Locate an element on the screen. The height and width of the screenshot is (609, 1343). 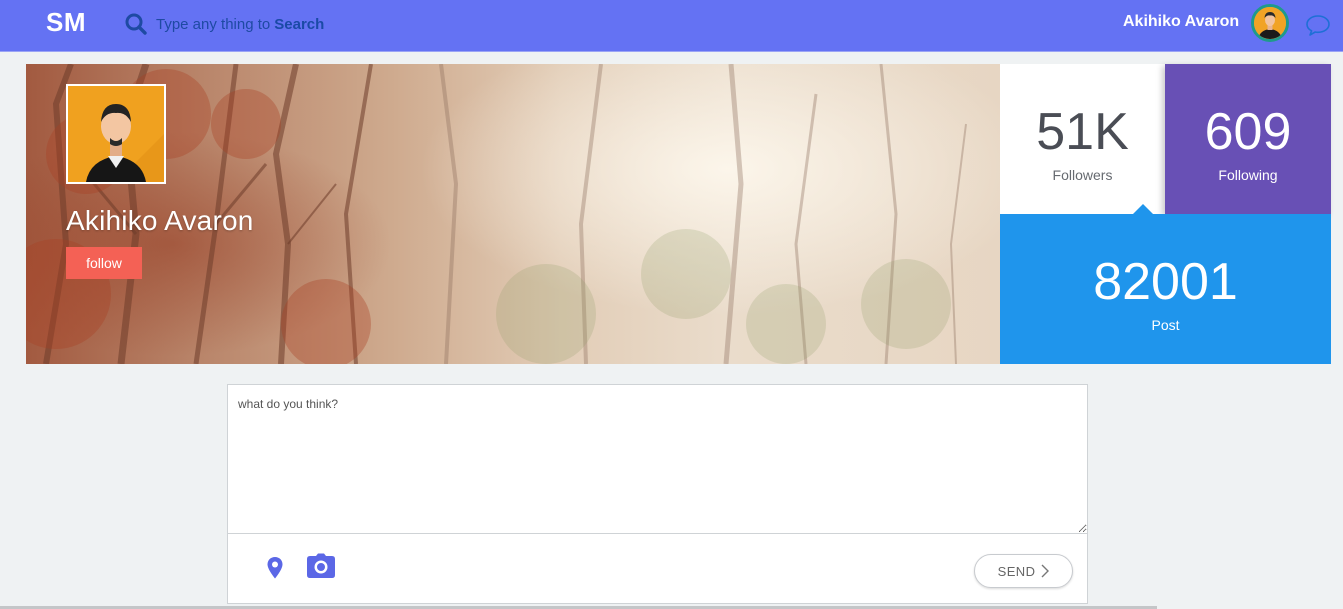
map-pin-icon is located at coordinates (275, 568).